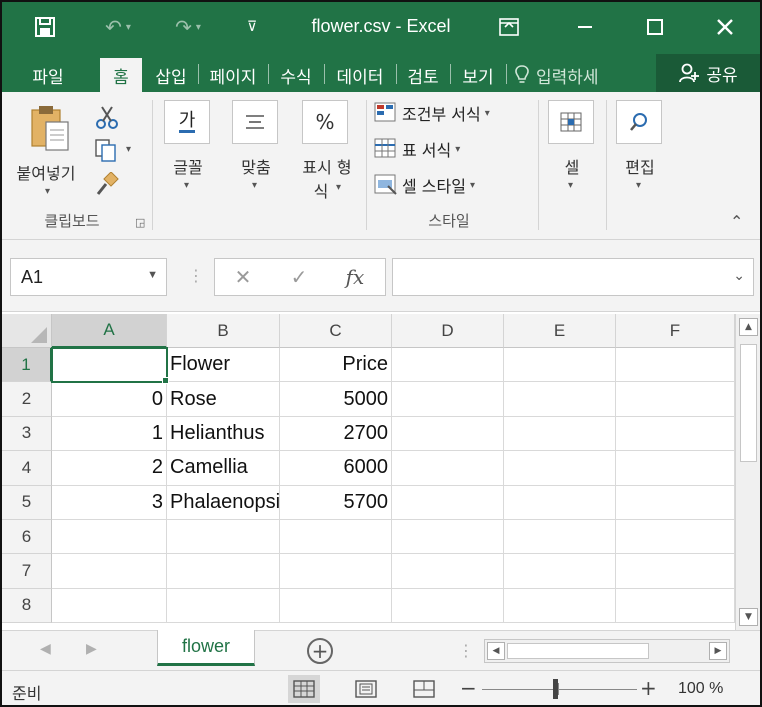  Describe the element at coordinates (560, 606) in the screenshot. I see `cell-e8` at that location.